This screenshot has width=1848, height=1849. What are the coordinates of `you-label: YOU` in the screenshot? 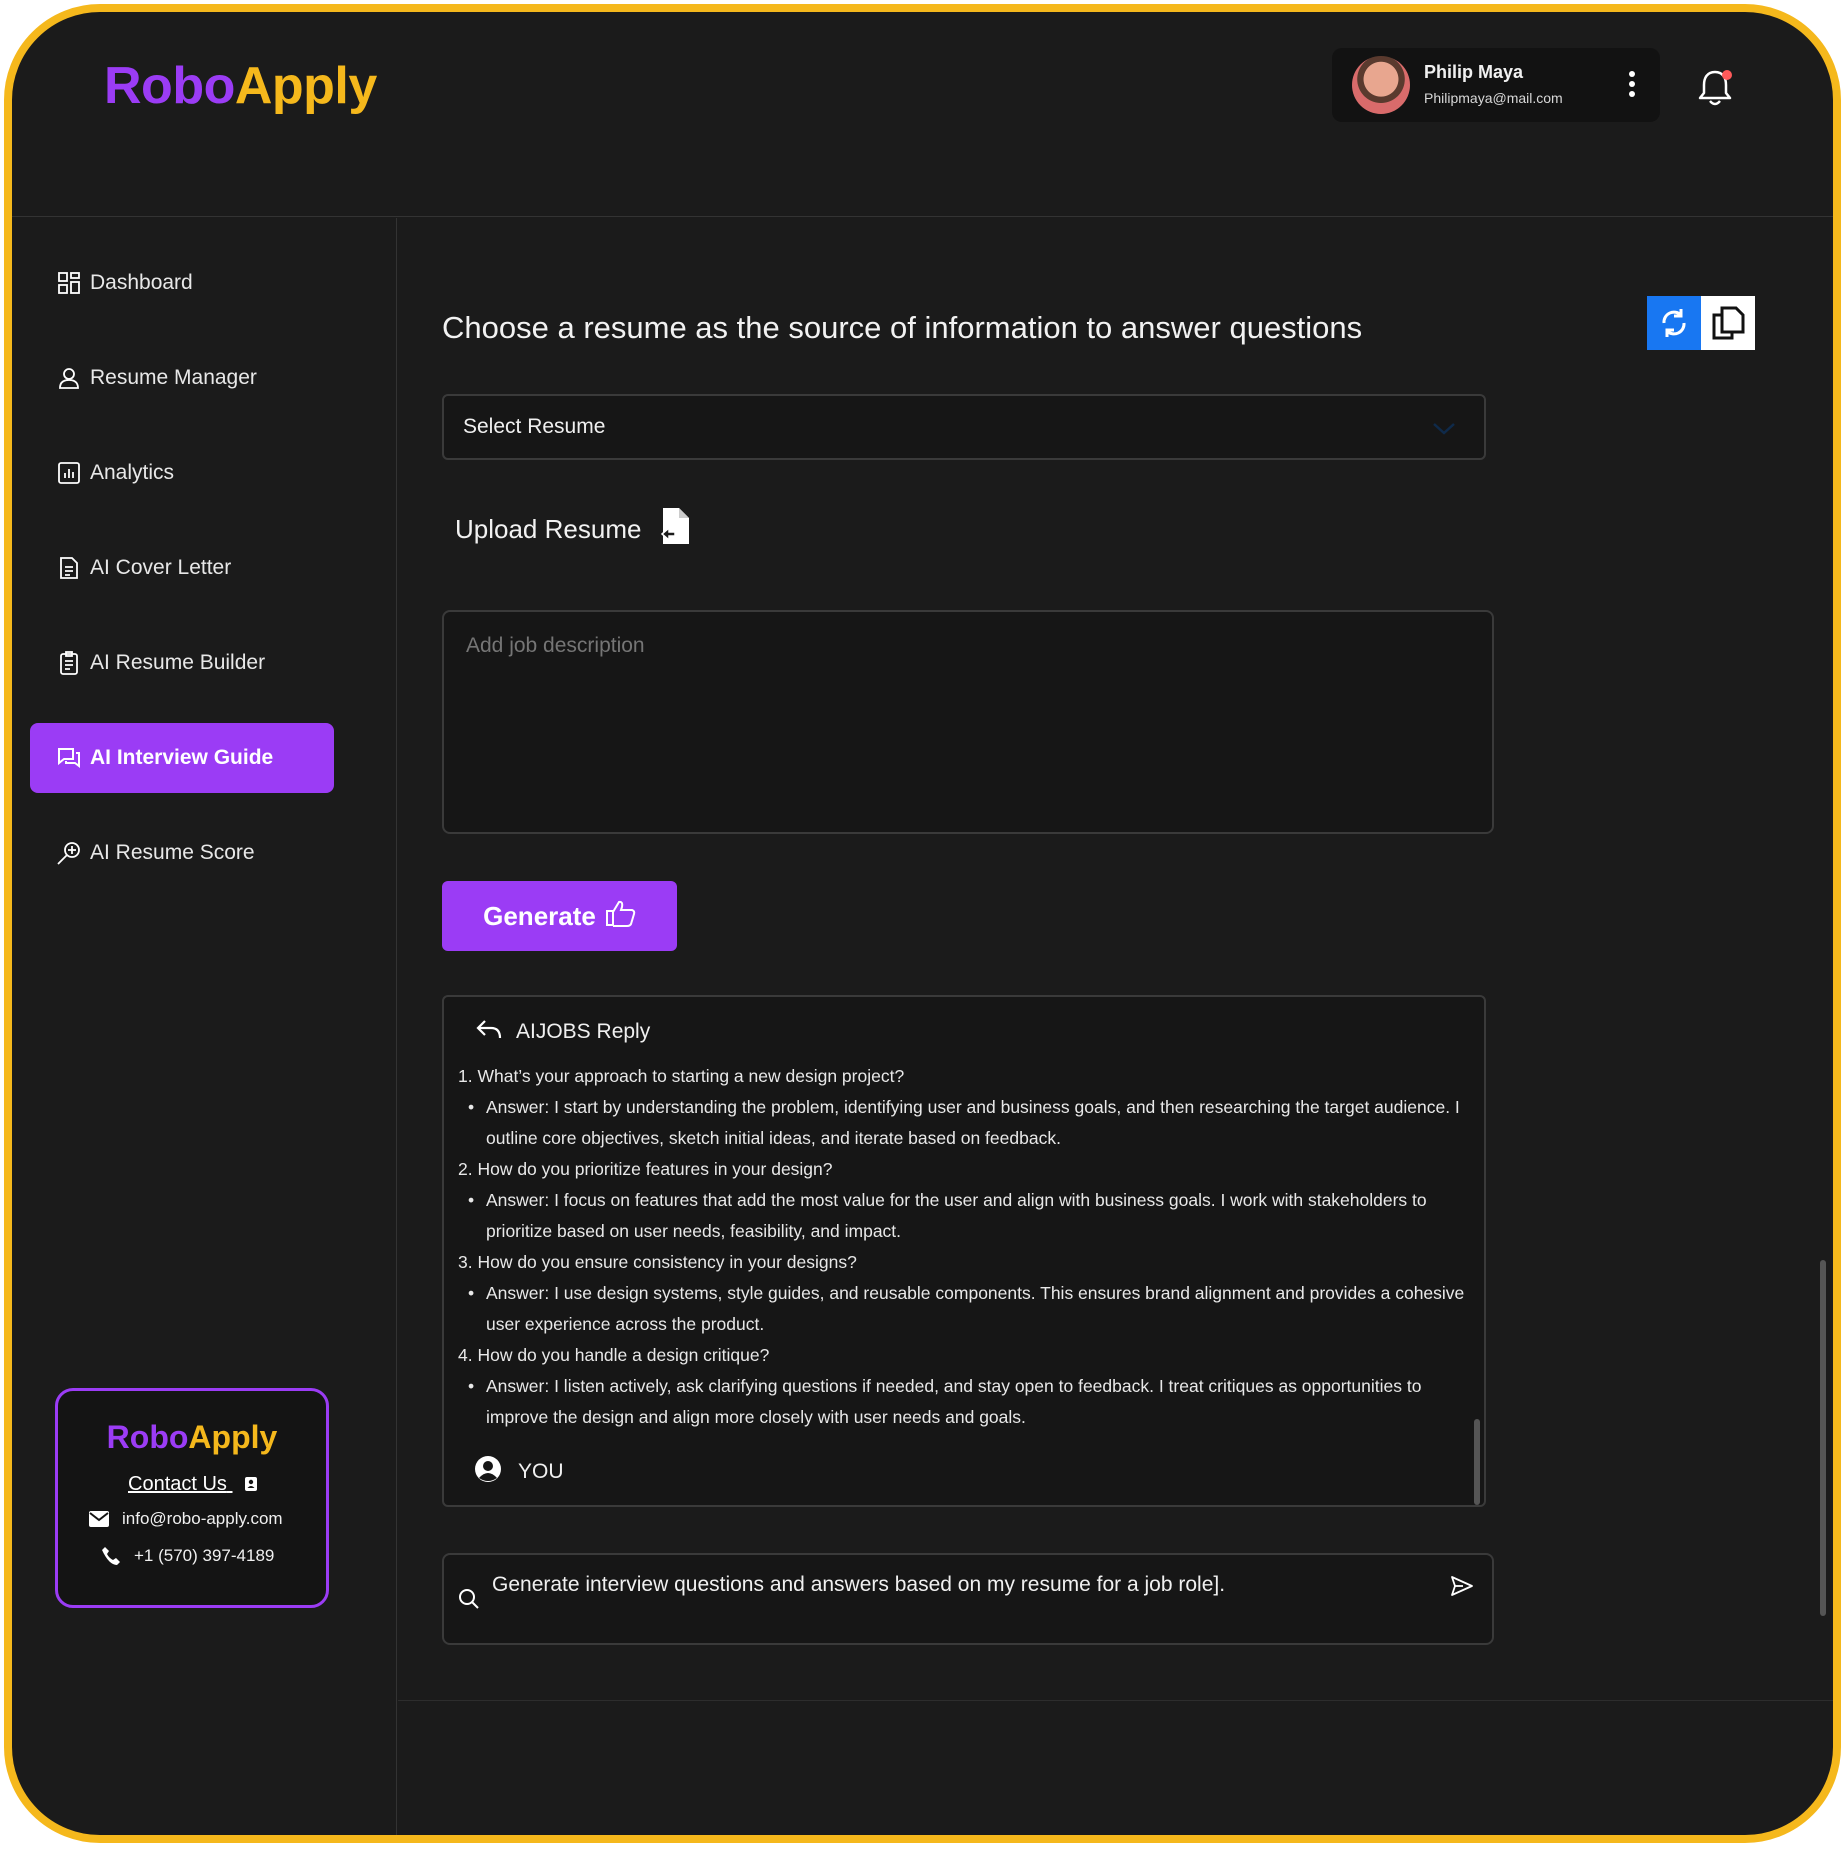 It's located at (519, 1472).